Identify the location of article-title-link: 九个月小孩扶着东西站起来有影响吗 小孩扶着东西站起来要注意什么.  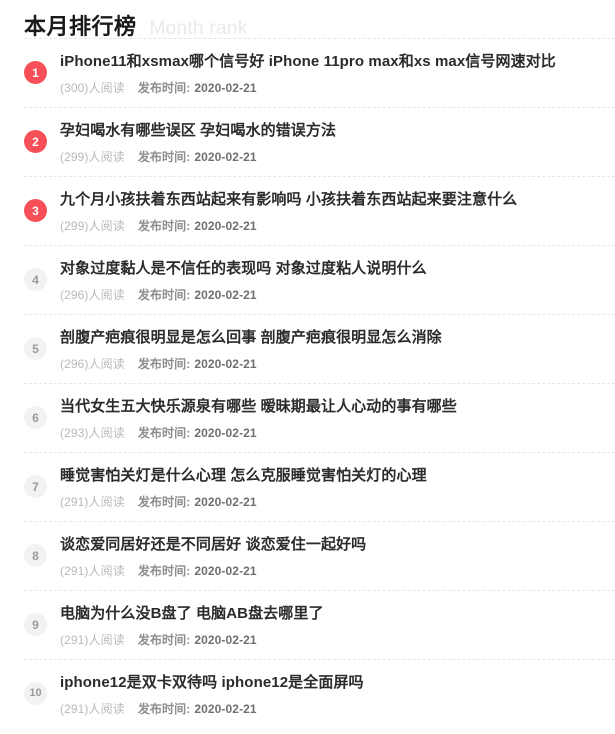
(337, 200).